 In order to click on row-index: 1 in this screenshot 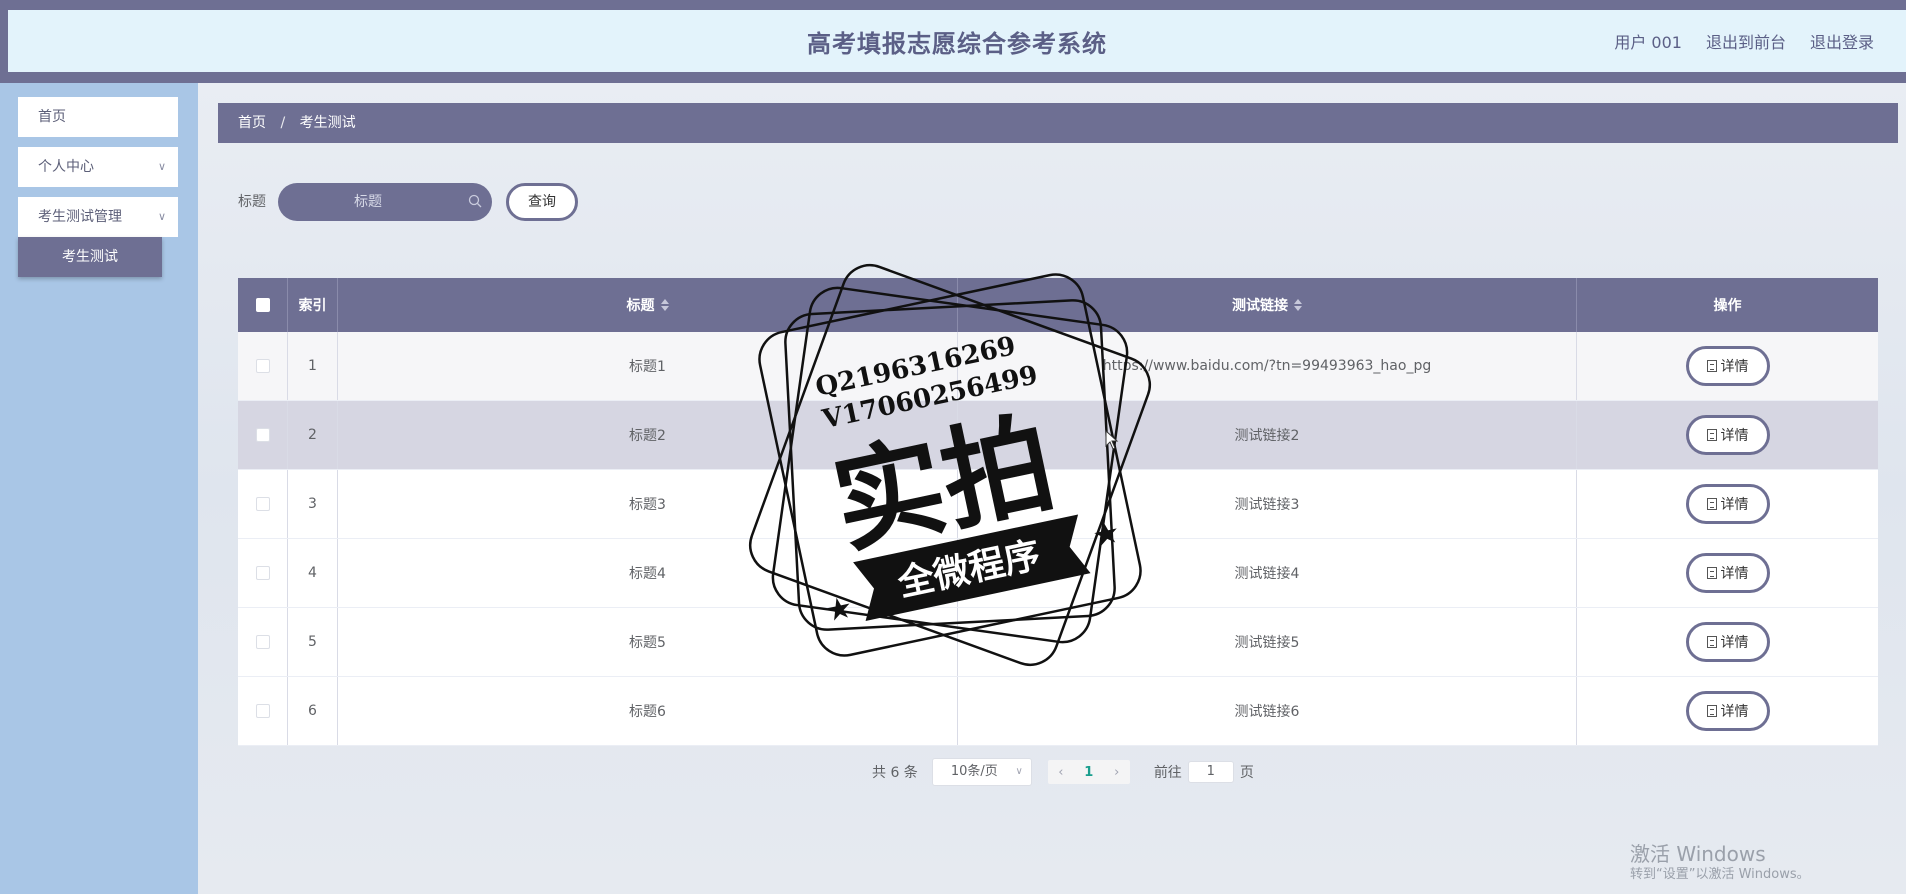, I will do `click(313, 366)`.